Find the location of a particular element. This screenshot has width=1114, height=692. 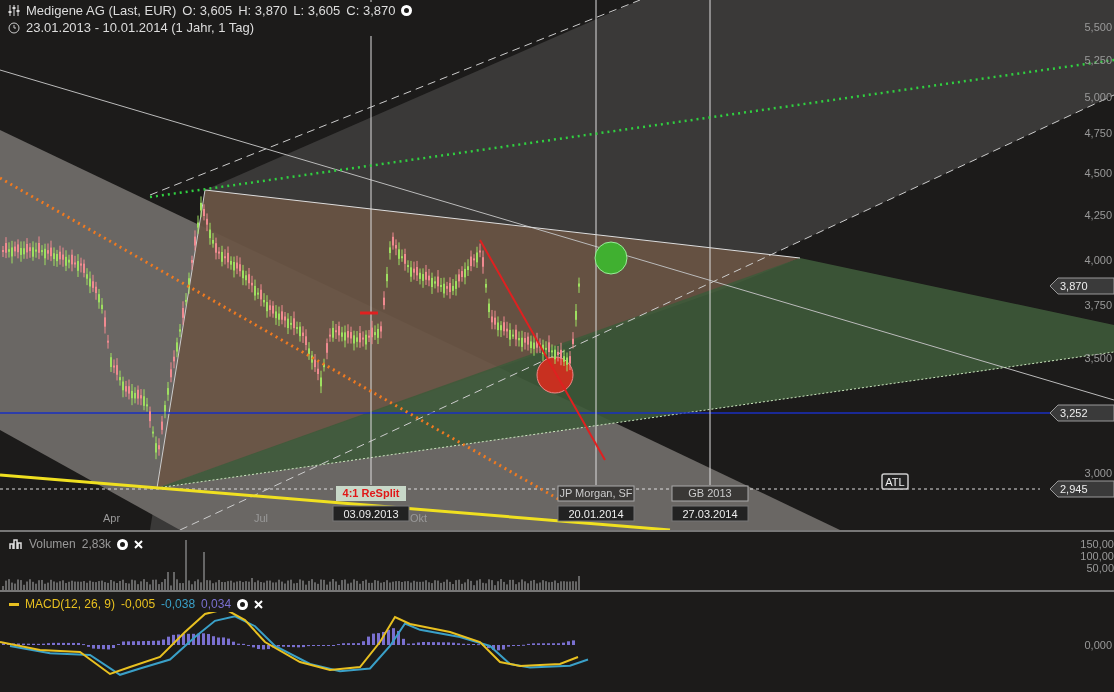

quote-value: L: 3,605 is located at coordinates (317, 10).